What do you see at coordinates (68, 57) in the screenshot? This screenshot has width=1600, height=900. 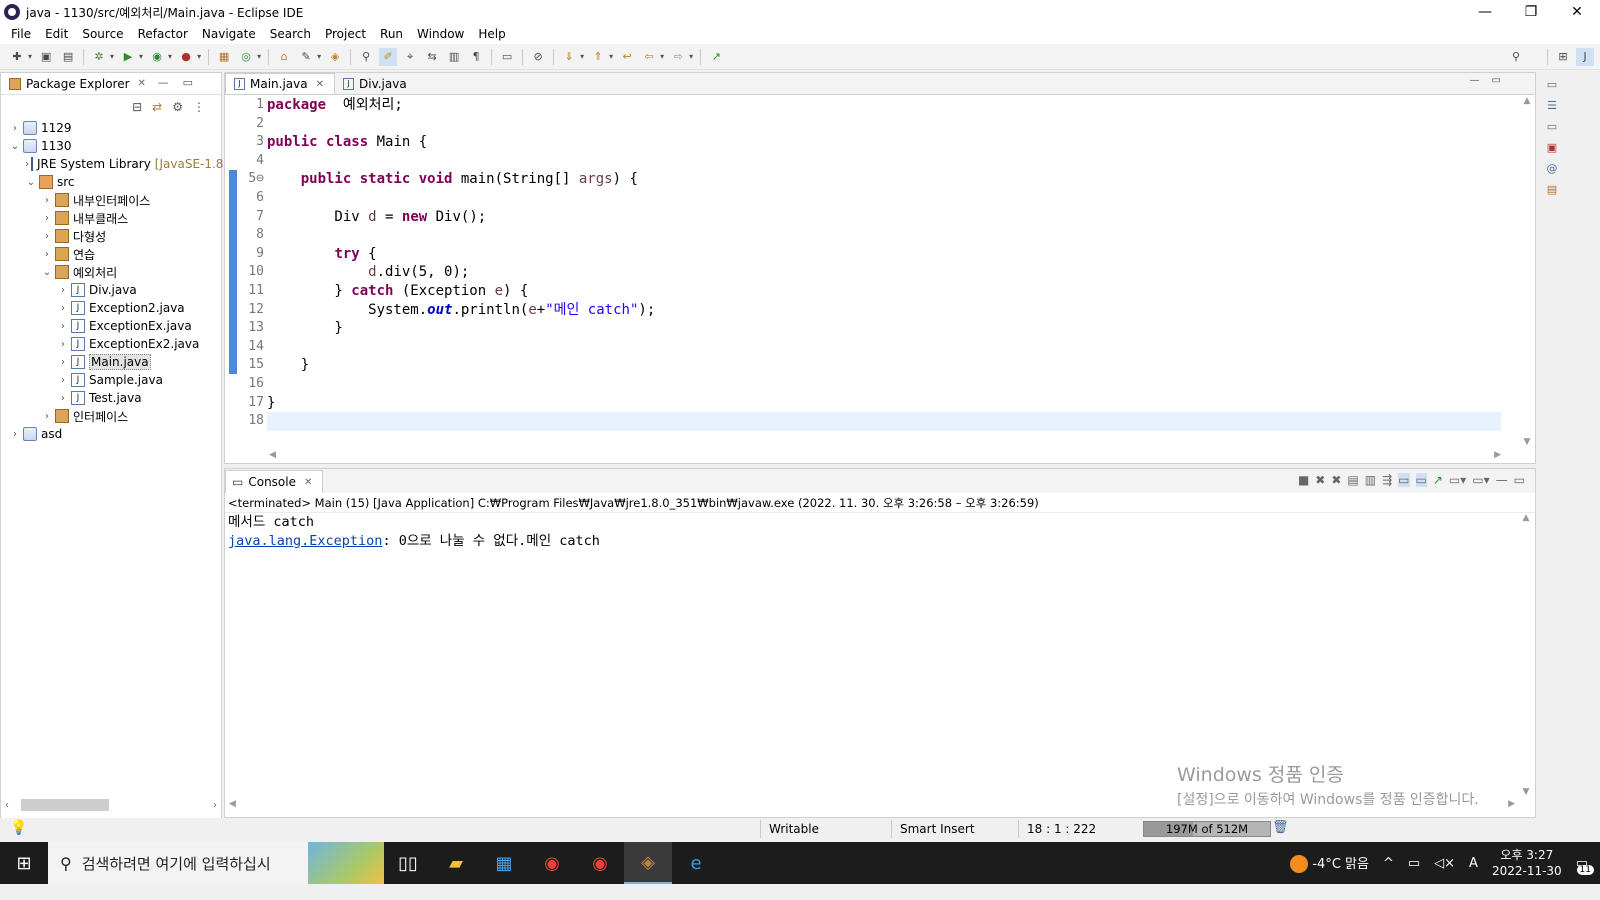 I see `save-all-icon: ▤` at bounding box center [68, 57].